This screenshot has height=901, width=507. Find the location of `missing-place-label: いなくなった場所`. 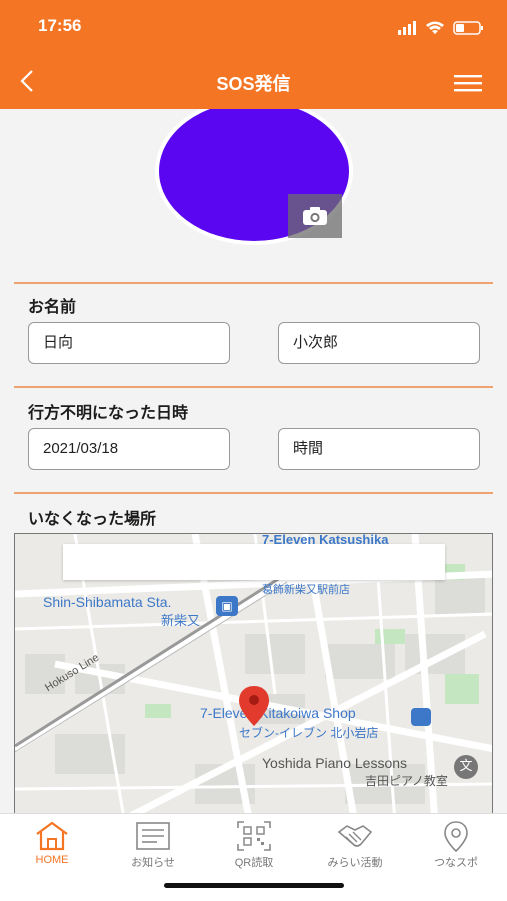

missing-place-label: いなくなった場所 is located at coordinates (92, 519).